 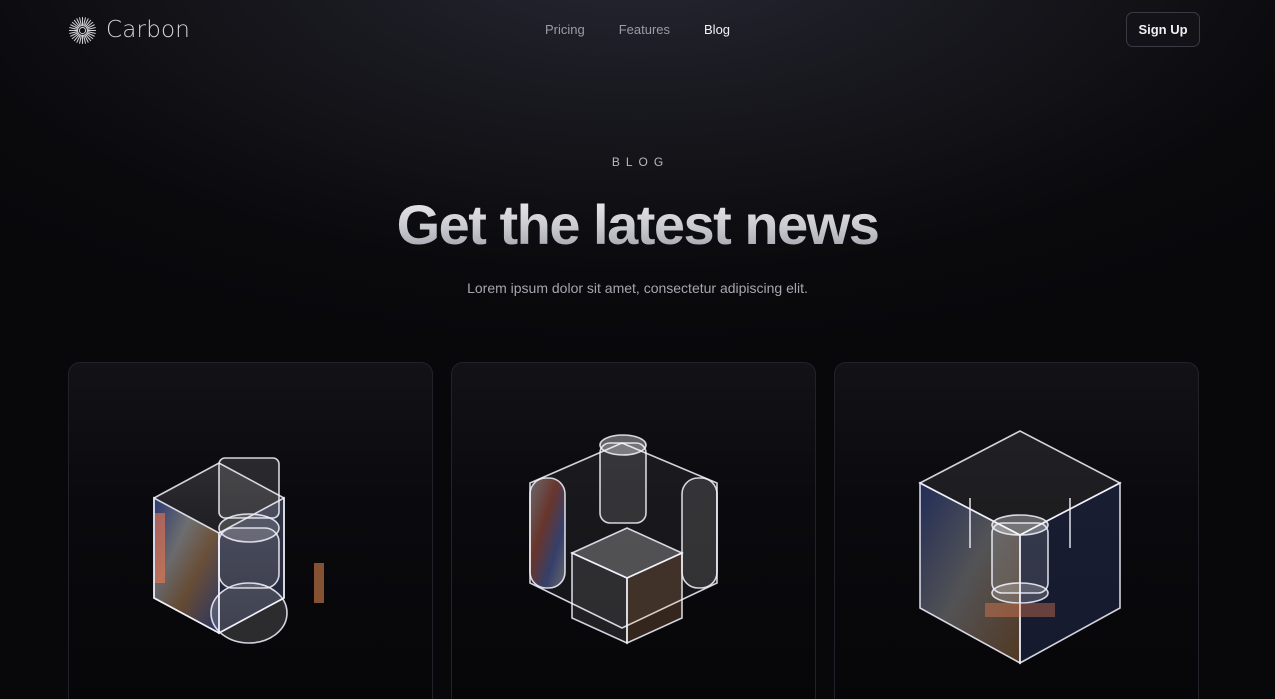 What do you see at coordinates (238, 550) in the screenshot?
I see `glass-cube-cross-icon` at bounding box center [238, 550].